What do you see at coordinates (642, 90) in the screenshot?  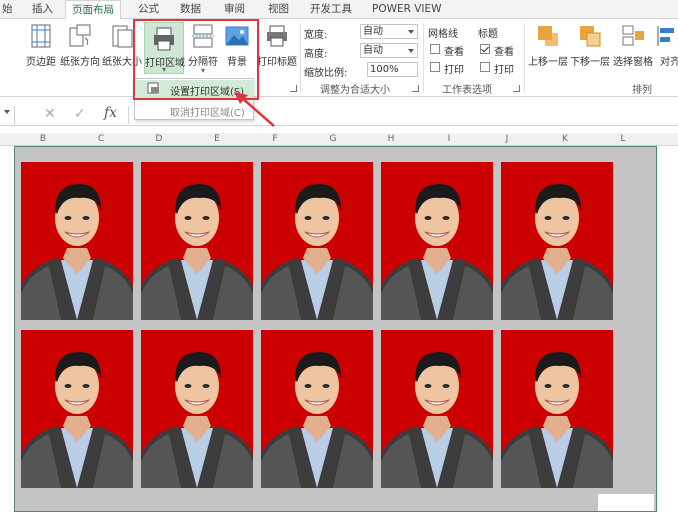 I see `arrange-group-label: 排列` at bounding box center [642, 90].